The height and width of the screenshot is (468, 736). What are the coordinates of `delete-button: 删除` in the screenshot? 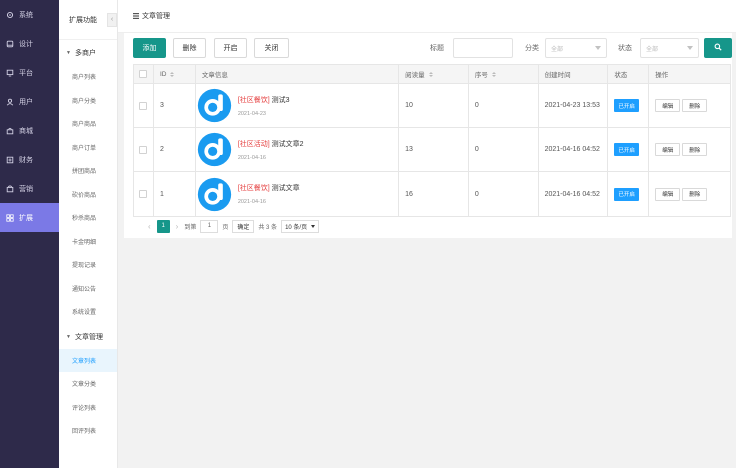 It's located at (189, 48).